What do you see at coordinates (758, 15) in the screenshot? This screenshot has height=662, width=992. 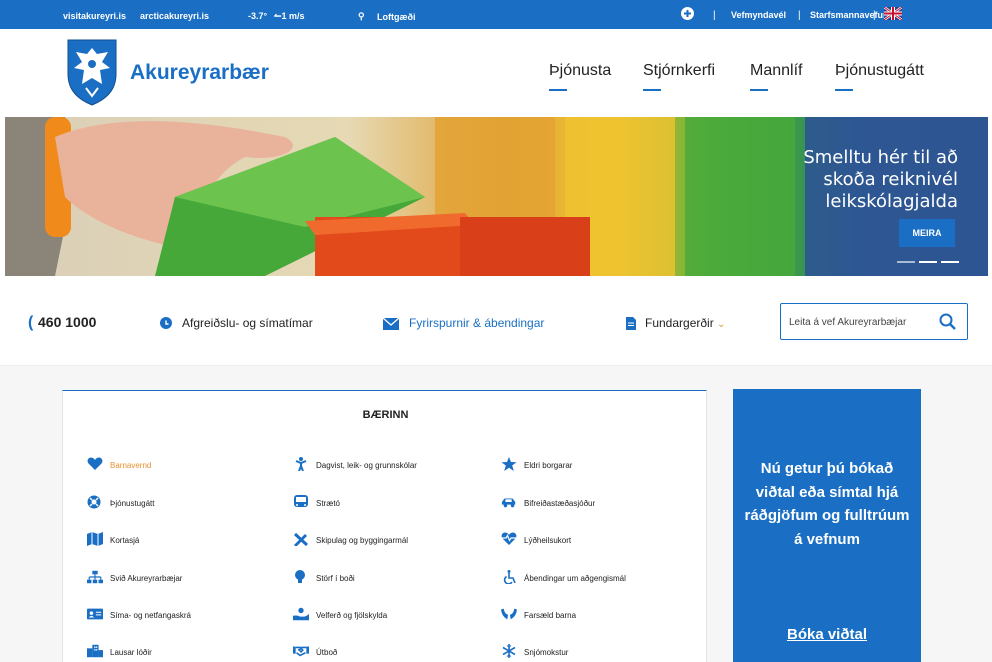 I see `webcam-link: Vefmyndavél` at bounding box center [758, 15].